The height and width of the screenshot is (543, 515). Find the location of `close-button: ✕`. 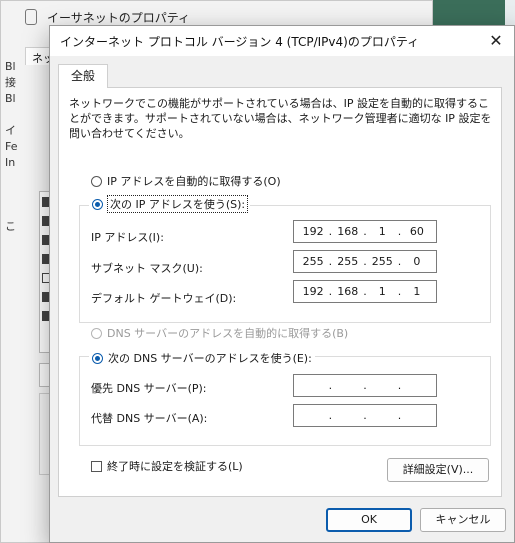

close-button: ✕ is located at coordinates (496, 41).